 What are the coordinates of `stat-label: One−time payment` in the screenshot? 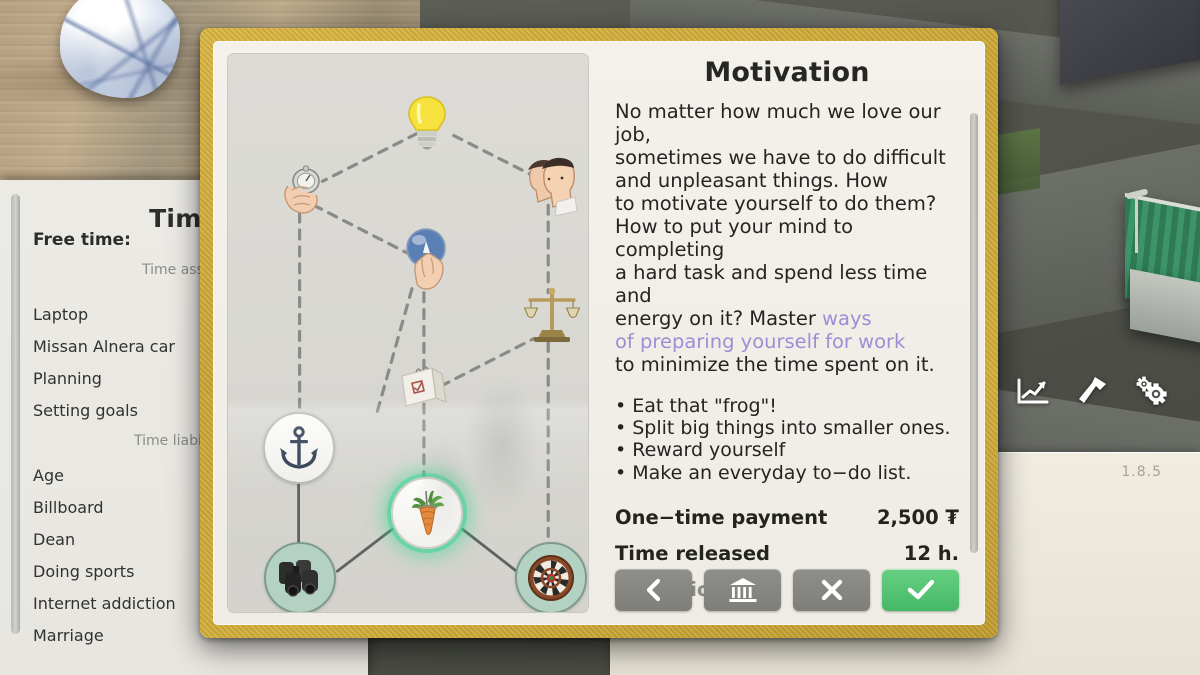 It's located at (721, 517).